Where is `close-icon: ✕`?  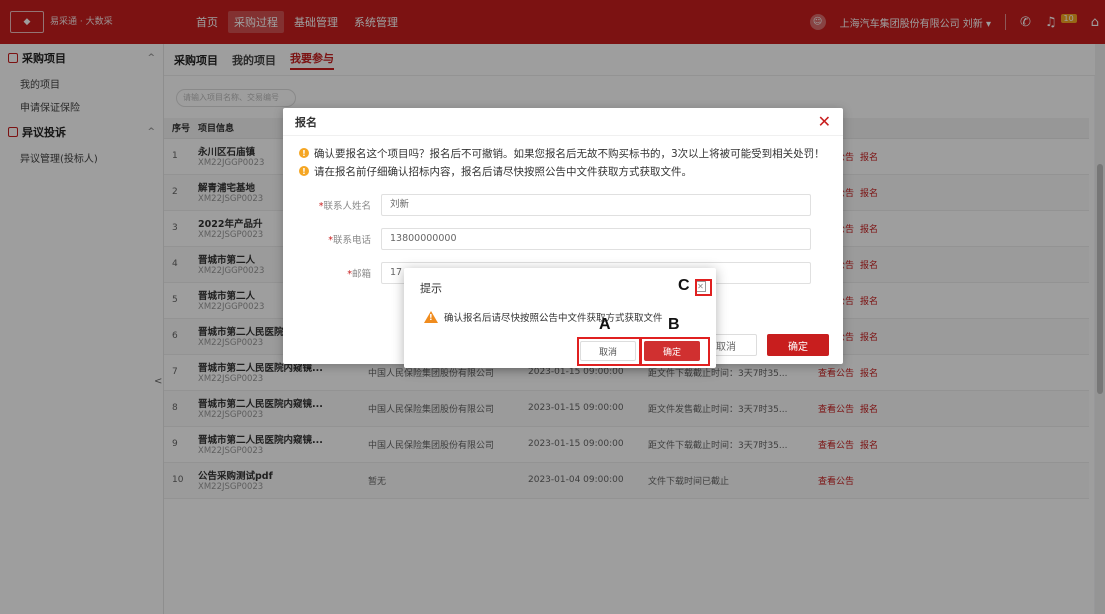 close-icon: ✕ is located at coordinates (824, 121).